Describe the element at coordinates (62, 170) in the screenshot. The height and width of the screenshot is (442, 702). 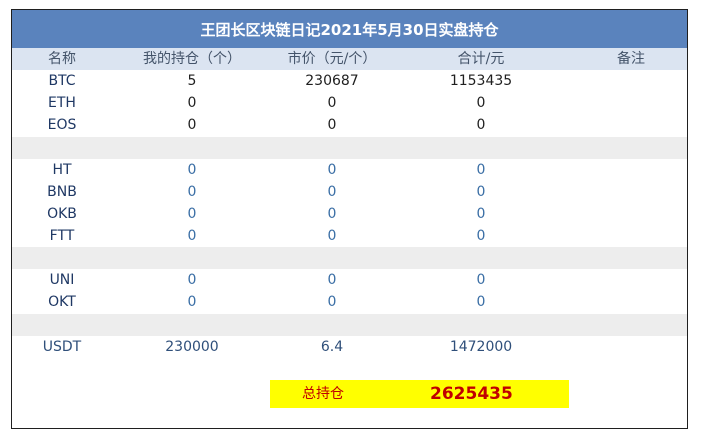
I see `cell-name: HT` at that location.